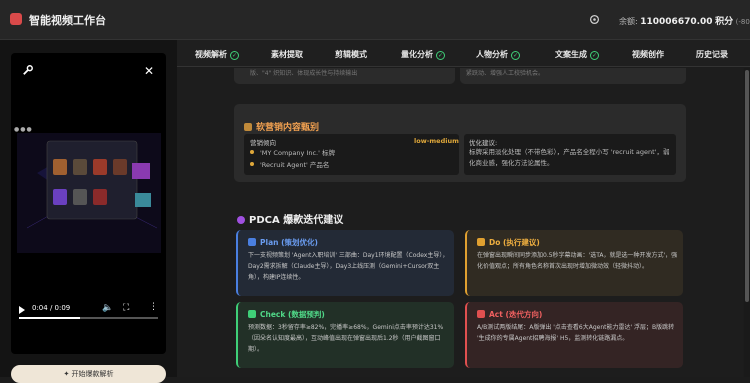 Image resolution: width=750 pixels, height=383 pixels. What do you see at coordinates (248, 127) in the screenshot?
I see `tag-icon` at bounding box center [248, 127].